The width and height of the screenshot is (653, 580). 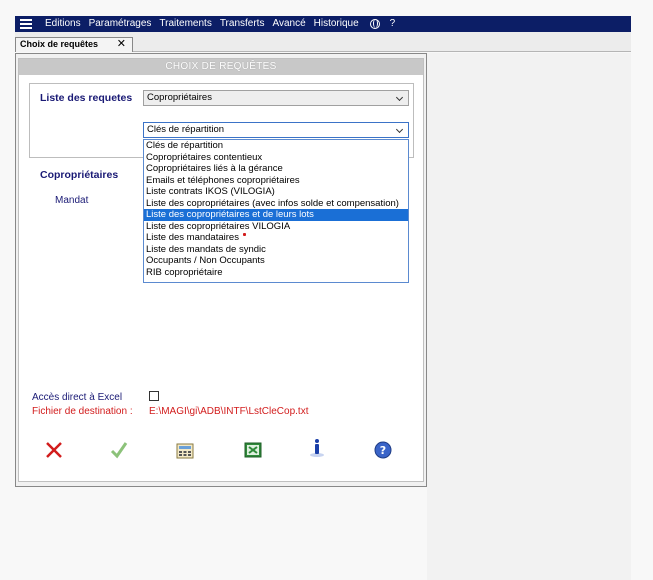 I want to click on calculator-button, so click(x=185, y=450).